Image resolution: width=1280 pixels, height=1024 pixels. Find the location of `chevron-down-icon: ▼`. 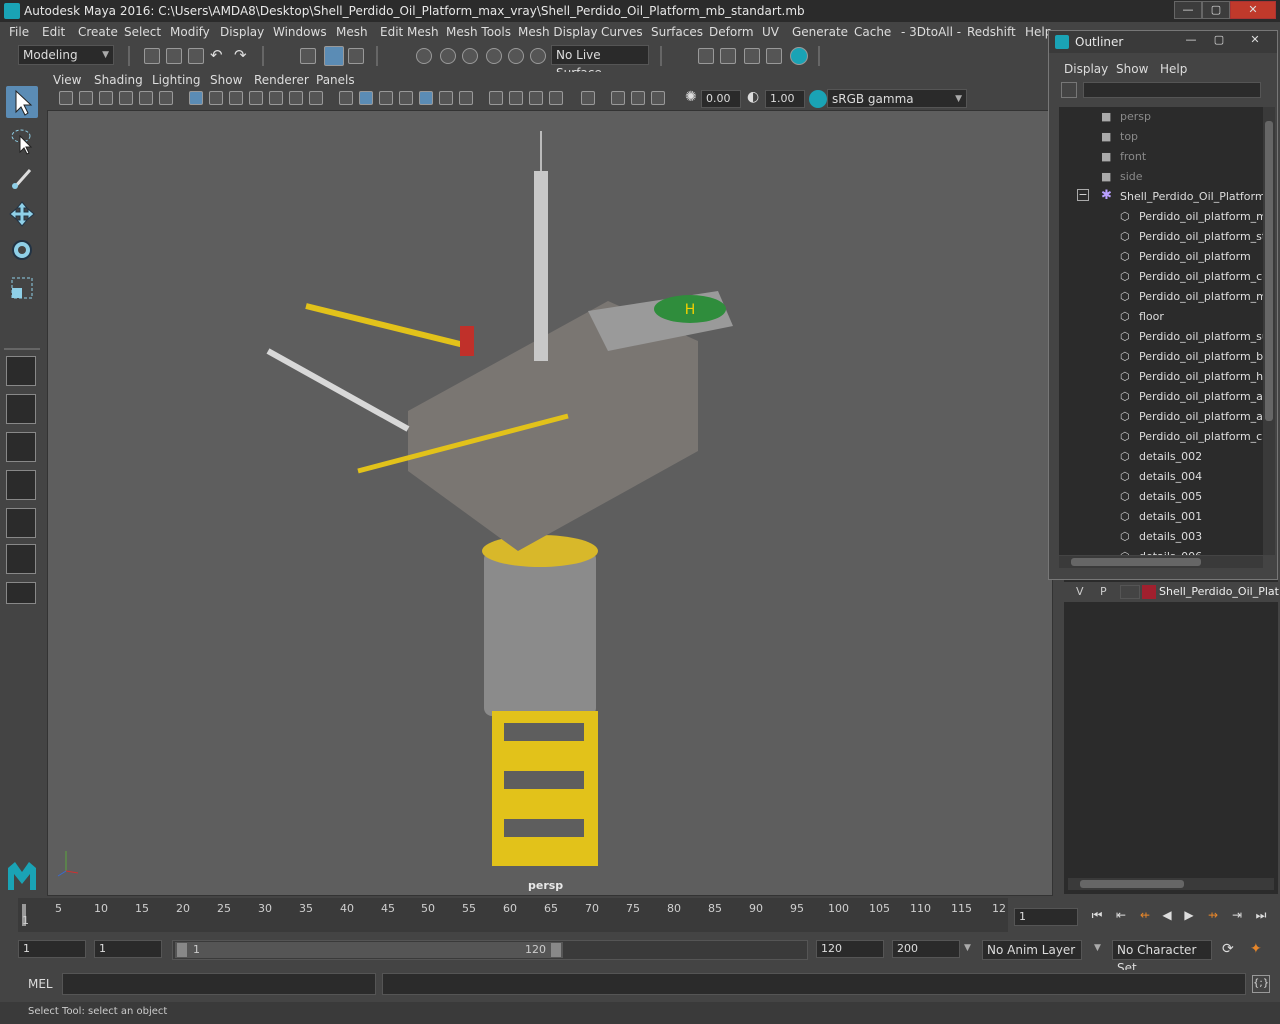

chevron-down-icon: ▼ is located at coordinates (1097, 948).